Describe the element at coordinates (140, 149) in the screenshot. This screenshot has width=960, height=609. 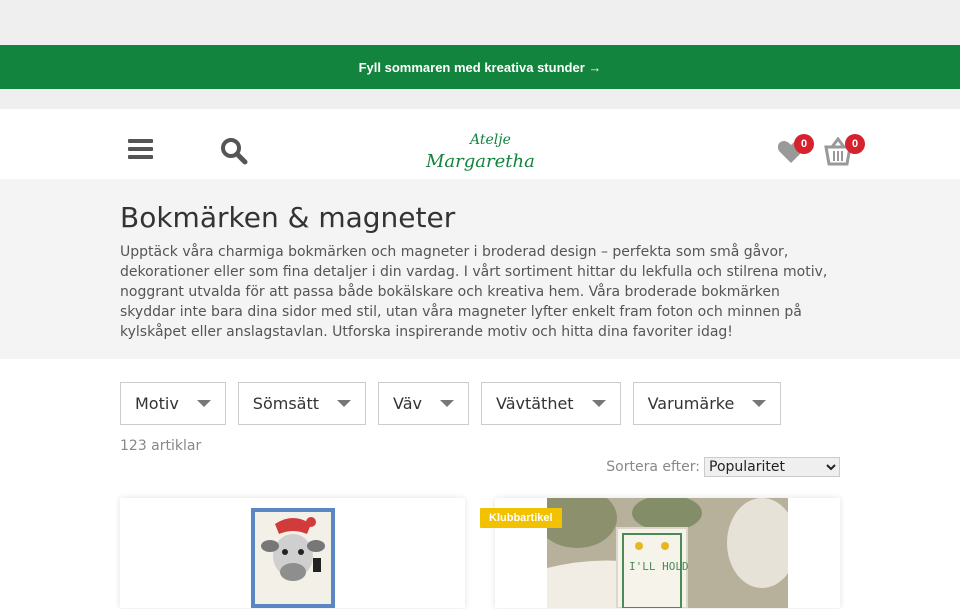
I see `menu-icon` at that location.